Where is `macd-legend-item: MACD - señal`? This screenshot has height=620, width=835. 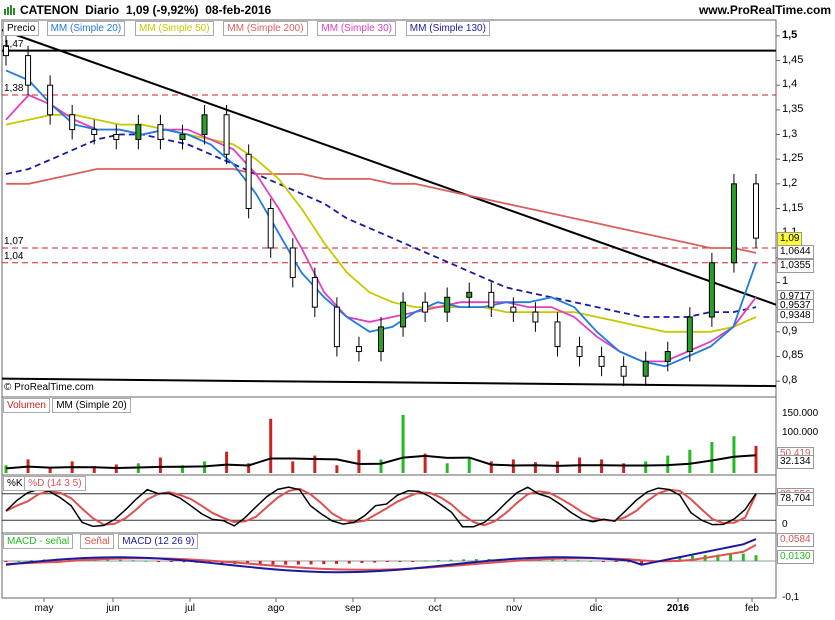 macd-legend-item: MACD - señal is located at coordinates (38, 541).